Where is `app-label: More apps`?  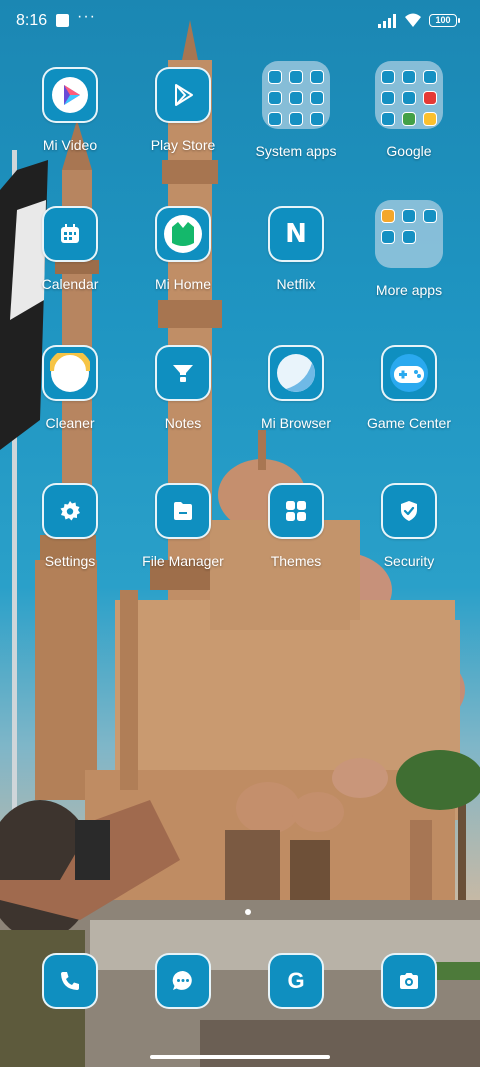 app-label: More apps is located at coordinates (409, 290).